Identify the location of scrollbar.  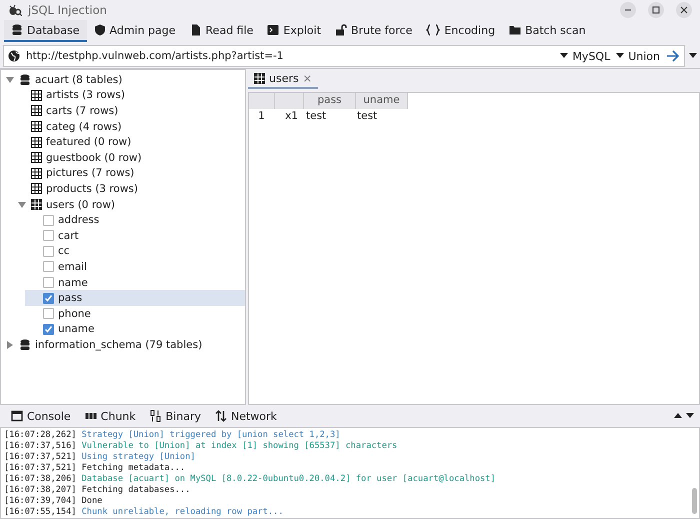
(694, 501).